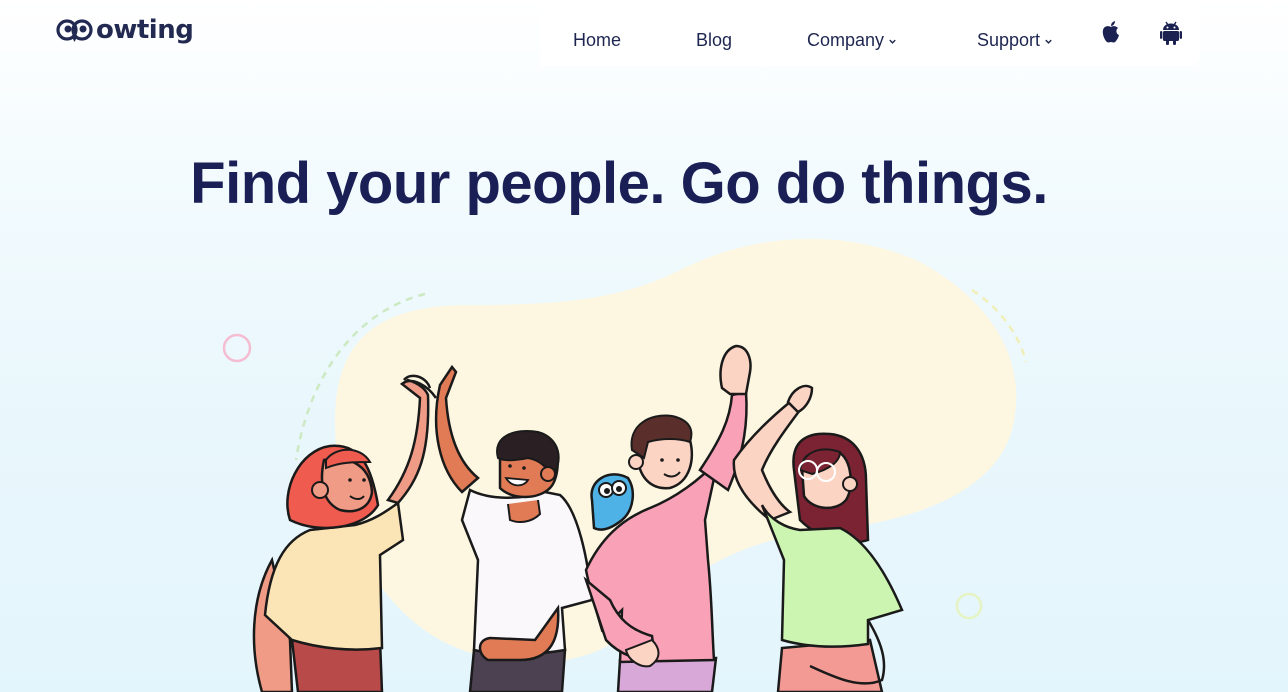 This screenshot has height=692, width=1288. I want to click on nav-blog: Blog, so click(714, 40).